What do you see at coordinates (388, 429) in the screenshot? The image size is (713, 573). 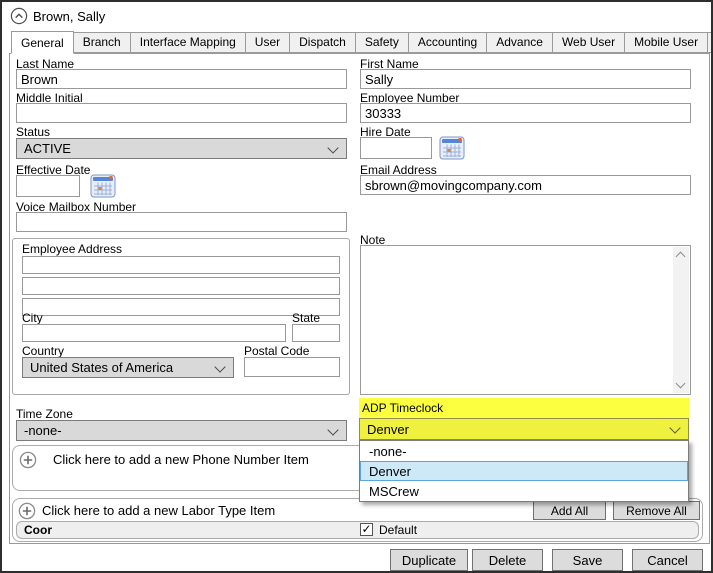 I see `adp-timeclock-value: Denver` at bounding box center [388, 429].